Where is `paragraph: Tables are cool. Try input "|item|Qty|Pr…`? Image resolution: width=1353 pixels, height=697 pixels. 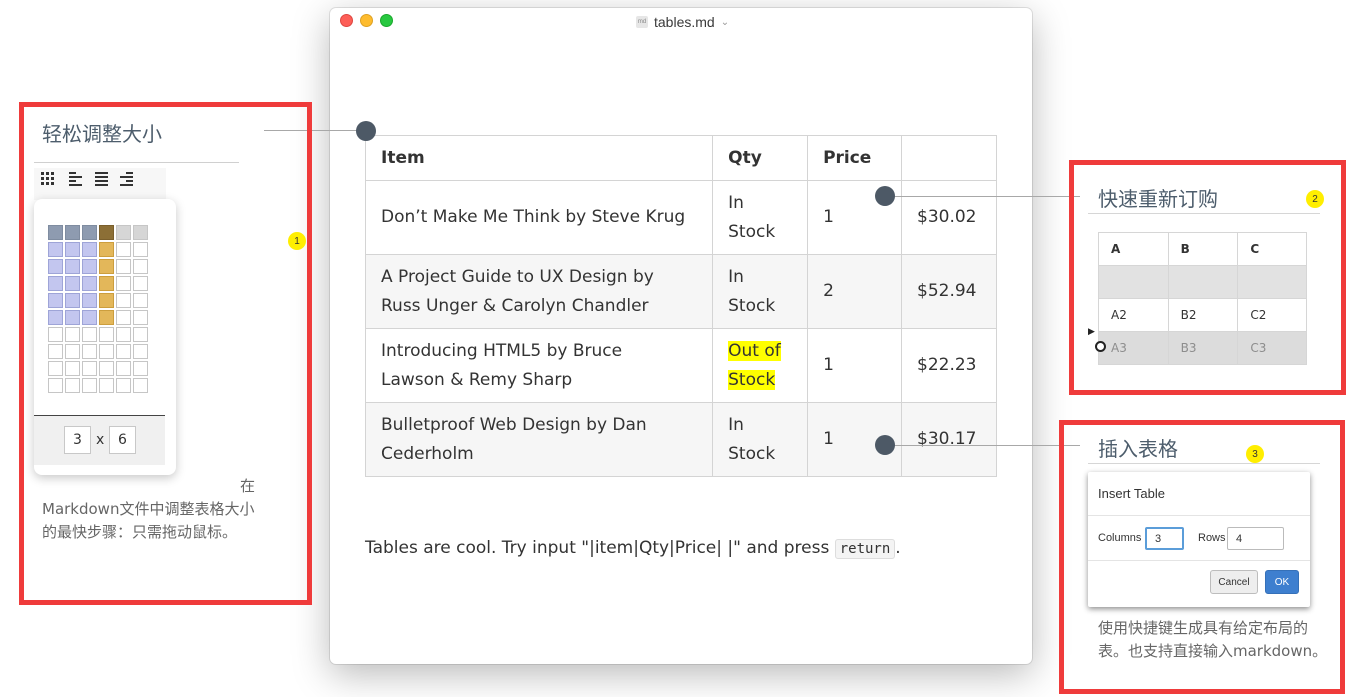
paragraph: Tables are cool. Try input "|item|Qty|Pr… is located at coordinates (633, 548).